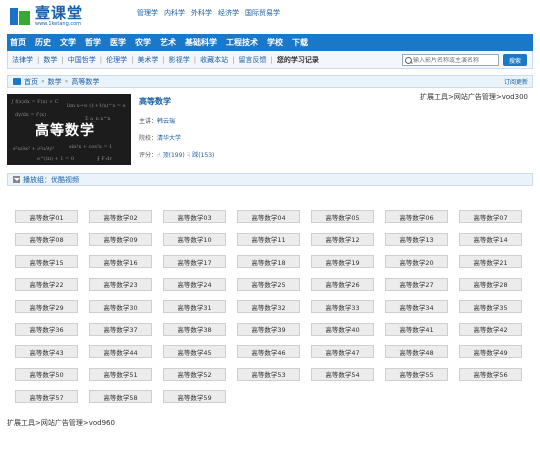 This screenshot has width=540, height=460. I want to click on episode-button: 高等数学20, so click(416, 261).